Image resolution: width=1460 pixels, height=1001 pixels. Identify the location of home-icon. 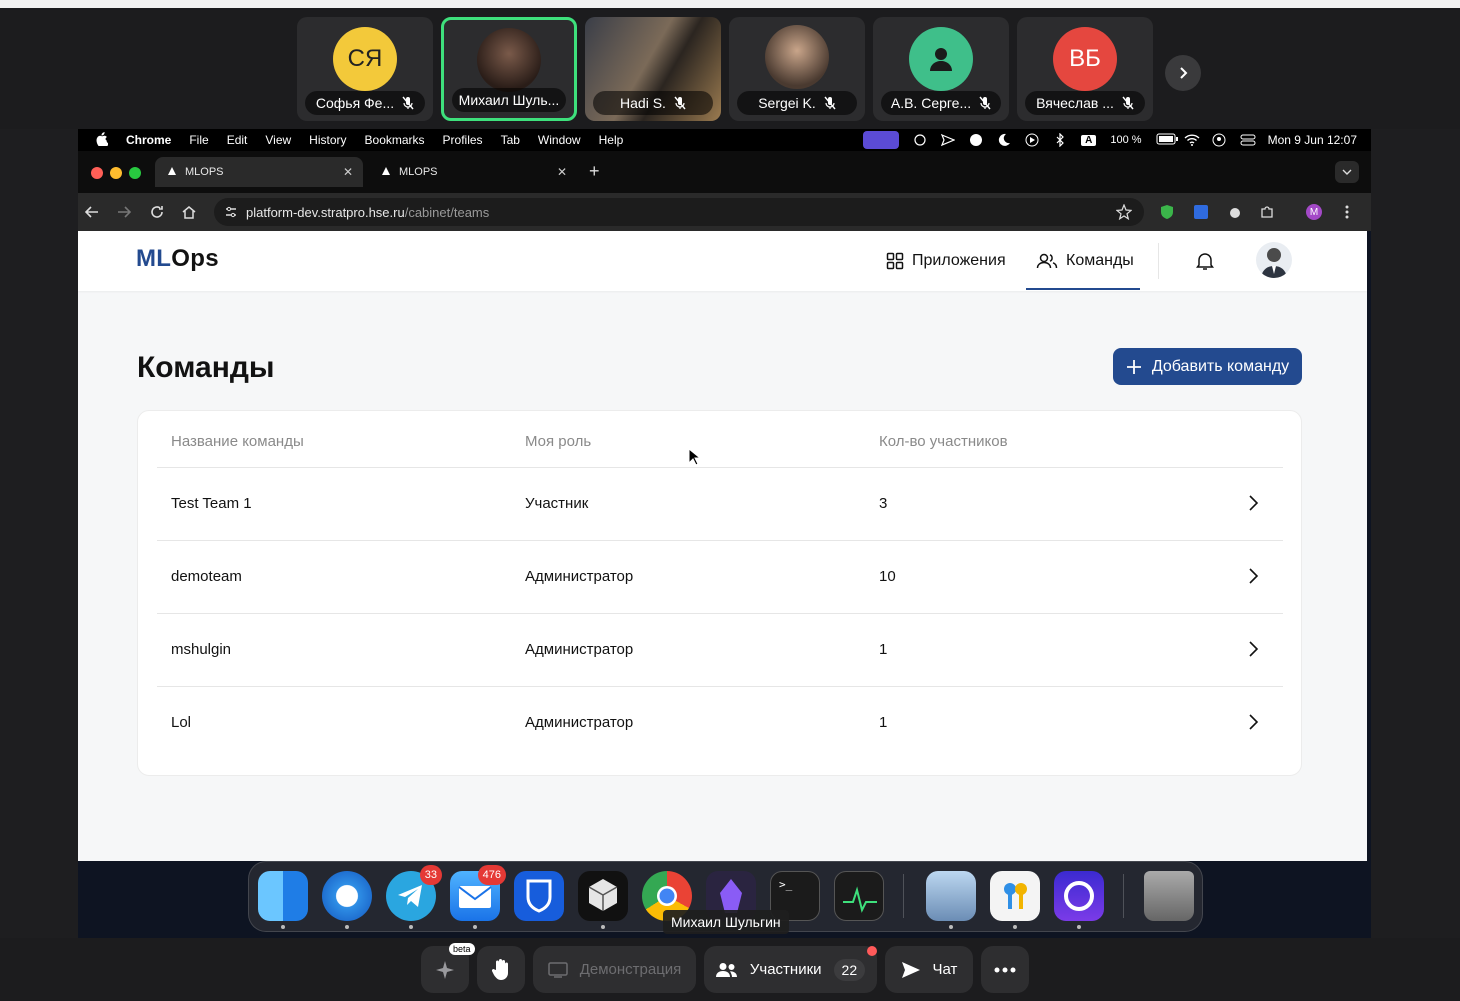
(189, 212).